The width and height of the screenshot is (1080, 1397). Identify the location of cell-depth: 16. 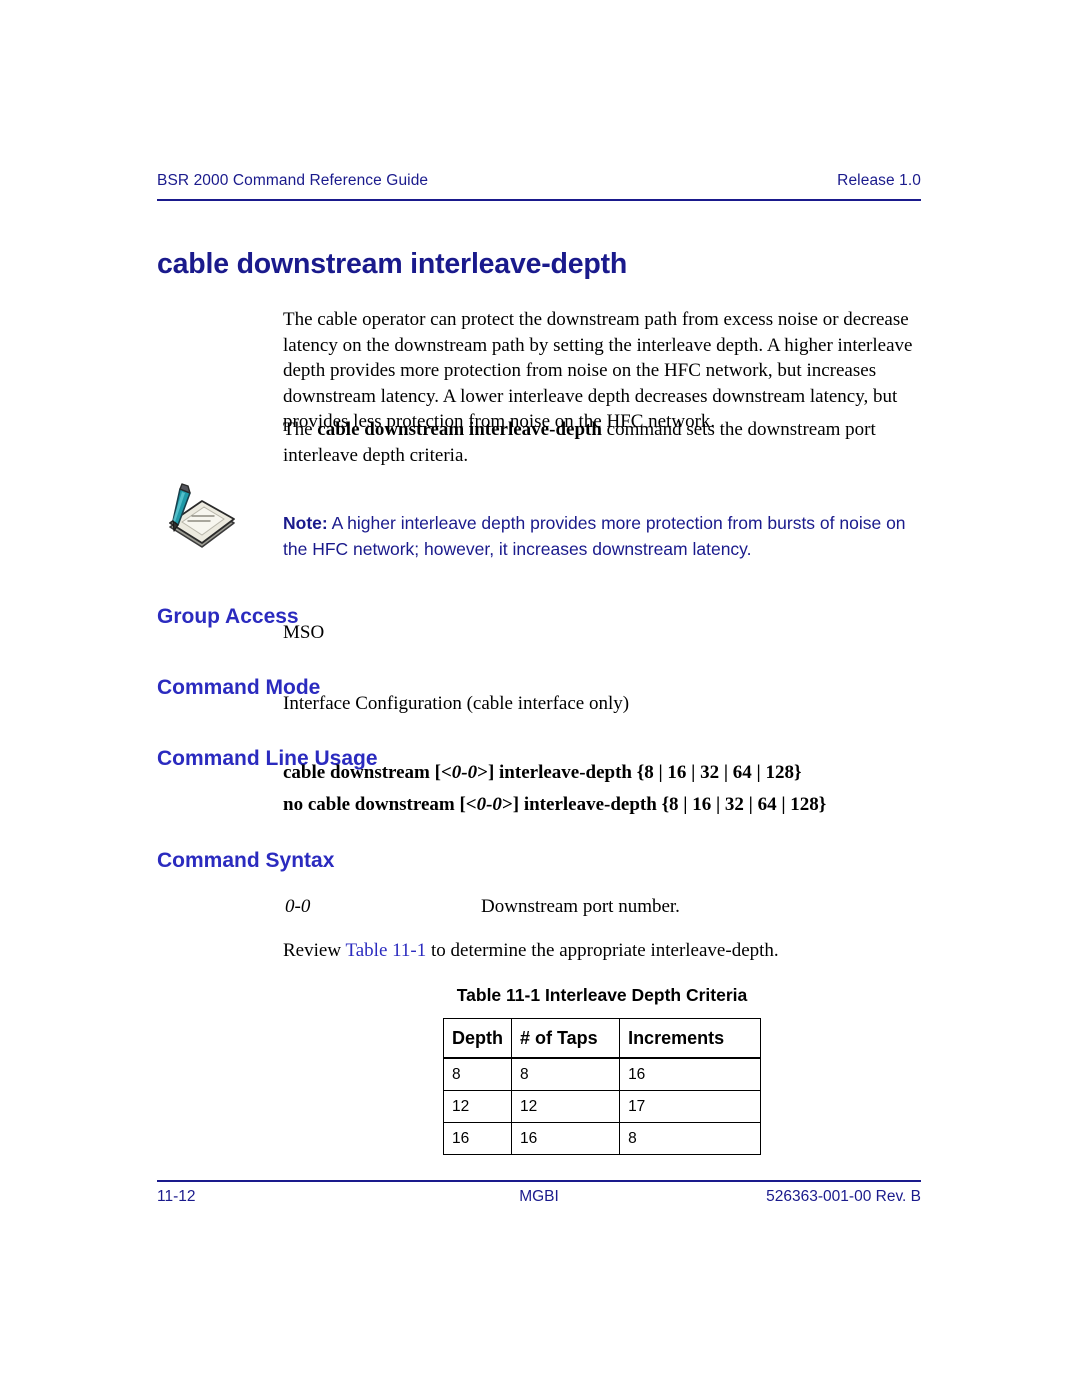
(477, 1138).